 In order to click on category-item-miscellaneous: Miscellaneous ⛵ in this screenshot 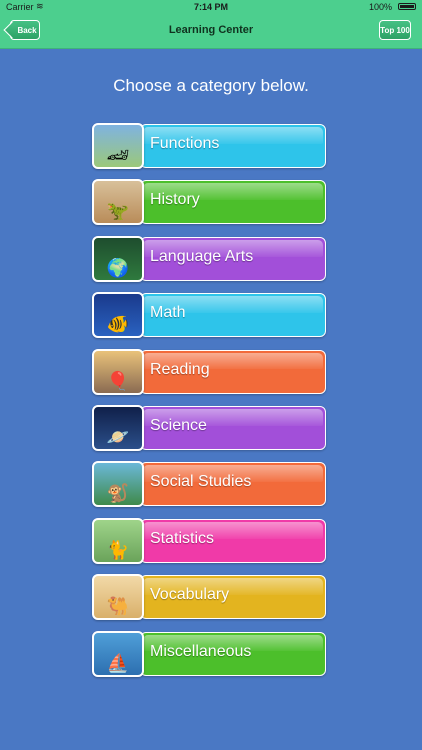, I will do `click(210, 653)`.